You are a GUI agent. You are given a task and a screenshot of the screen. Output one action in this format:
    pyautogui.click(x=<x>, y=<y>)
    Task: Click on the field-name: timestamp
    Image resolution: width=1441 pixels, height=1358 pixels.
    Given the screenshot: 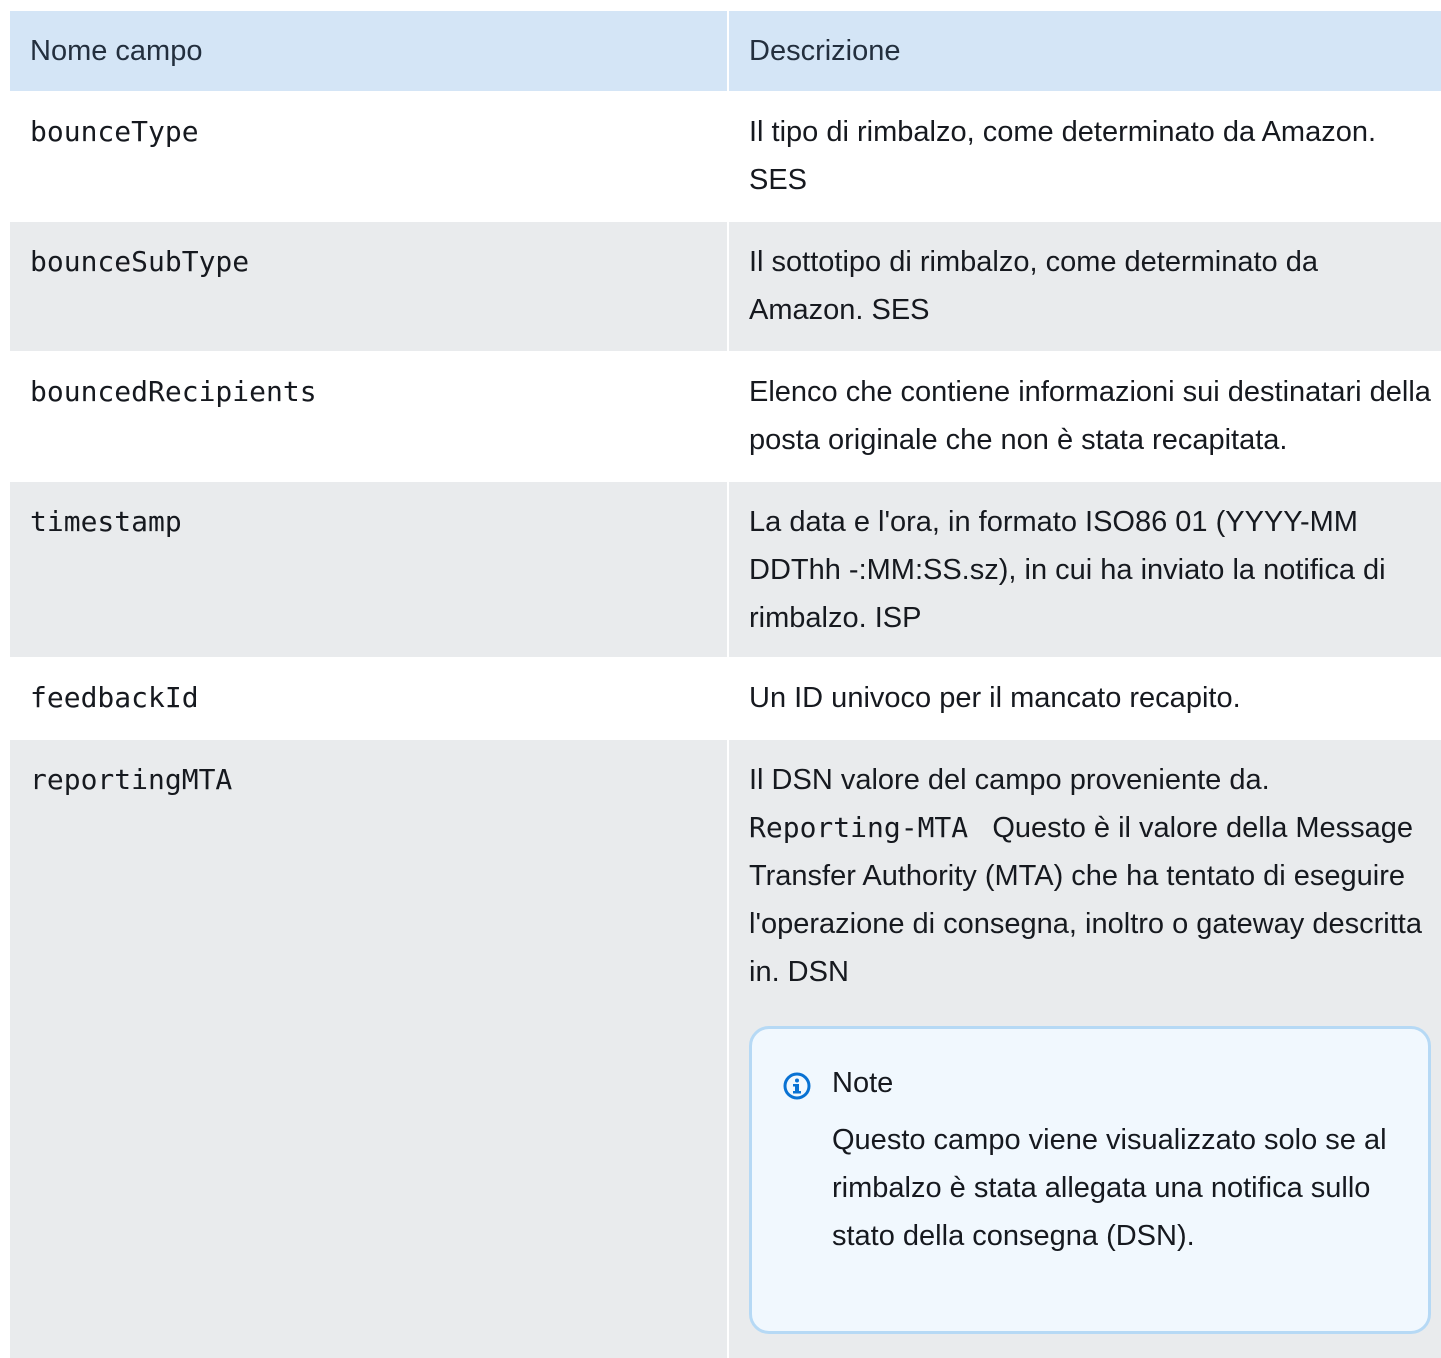 What is the action you would take?
    pyautogui.click(x=369, y=569)
    